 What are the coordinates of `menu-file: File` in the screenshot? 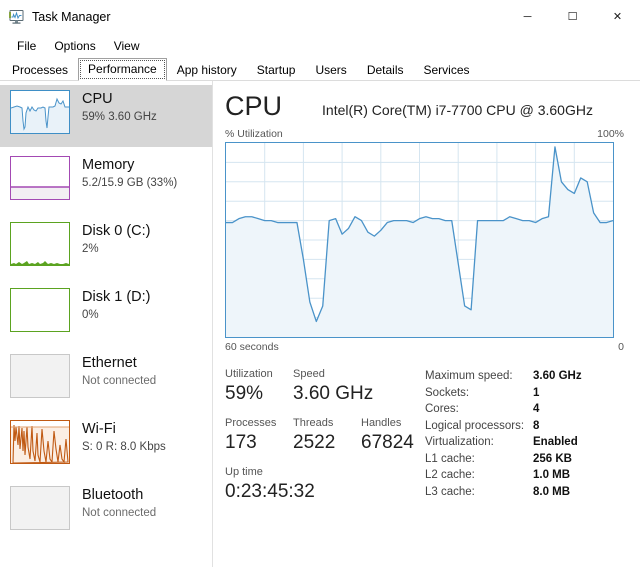 It's located at (26, 46).